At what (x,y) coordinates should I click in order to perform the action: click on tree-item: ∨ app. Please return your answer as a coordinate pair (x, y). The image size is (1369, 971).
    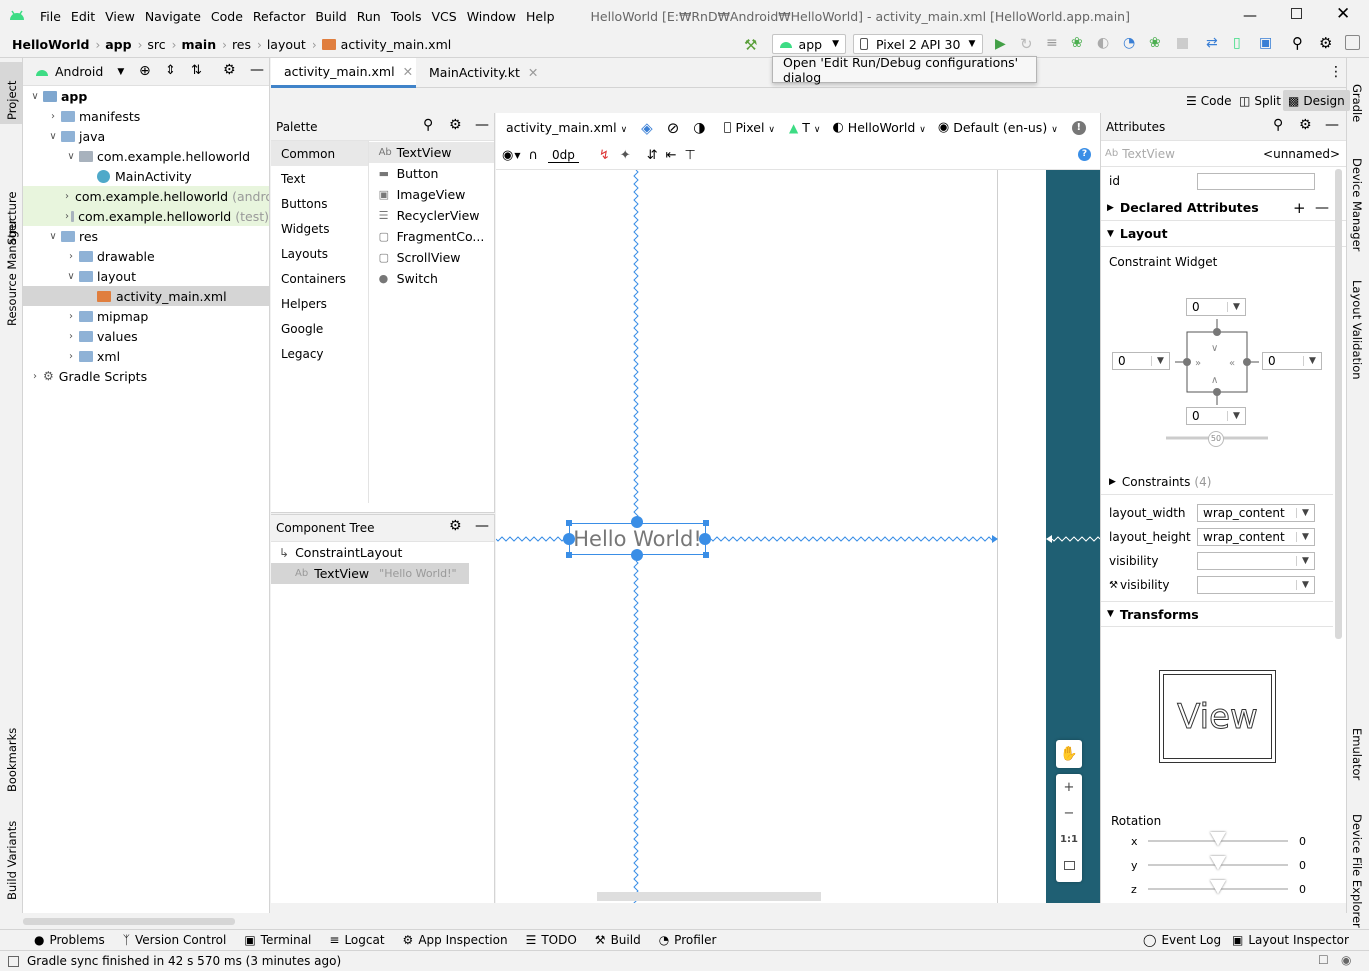
    Looking at the image, I should click on (146, 96).